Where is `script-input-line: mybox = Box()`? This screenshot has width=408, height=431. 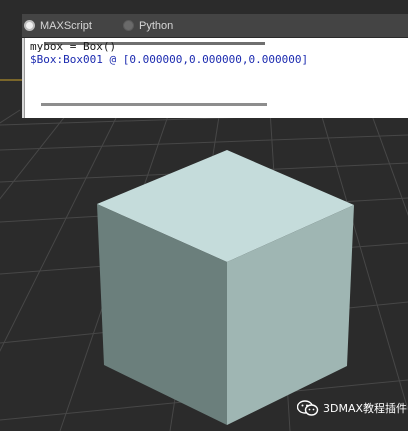 script-input-line: mybox = Box() is located at coordinates (73, 46).